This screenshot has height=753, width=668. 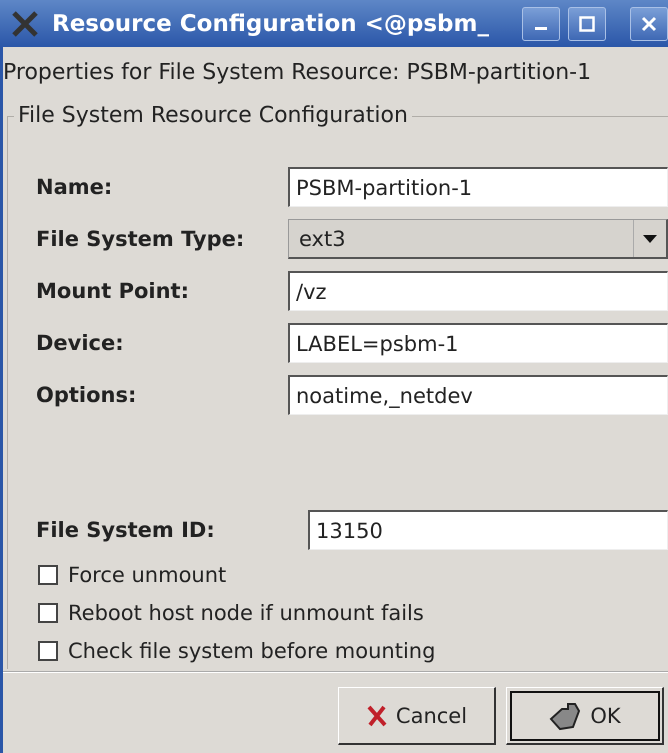 I want to click on close-icon, so click(x=649, y=24).